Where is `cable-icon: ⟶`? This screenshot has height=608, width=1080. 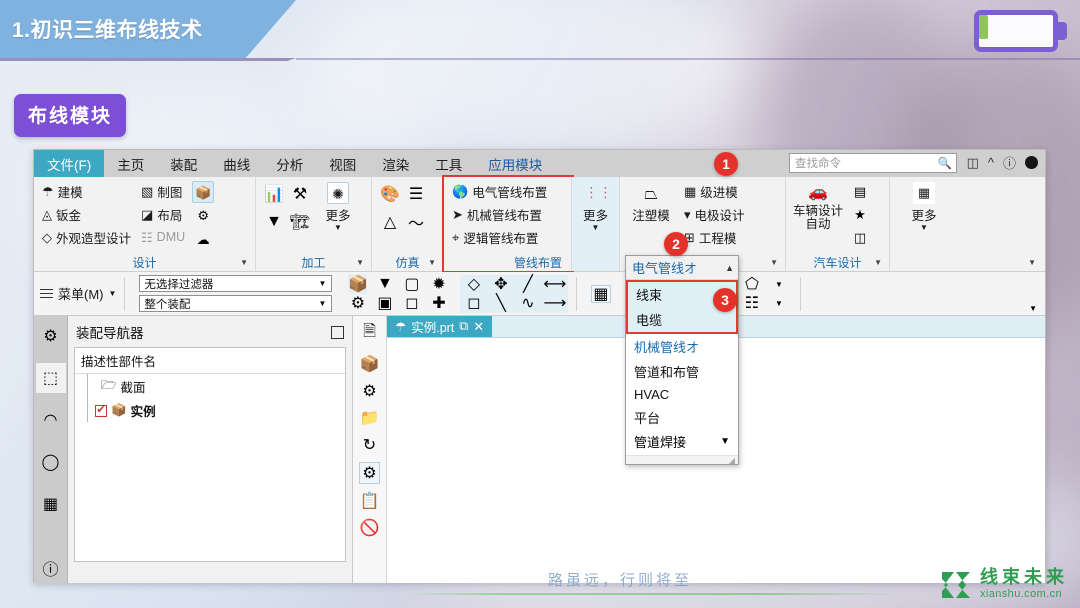
cable-icon: ⟶ is located at coordinates (554, 303).